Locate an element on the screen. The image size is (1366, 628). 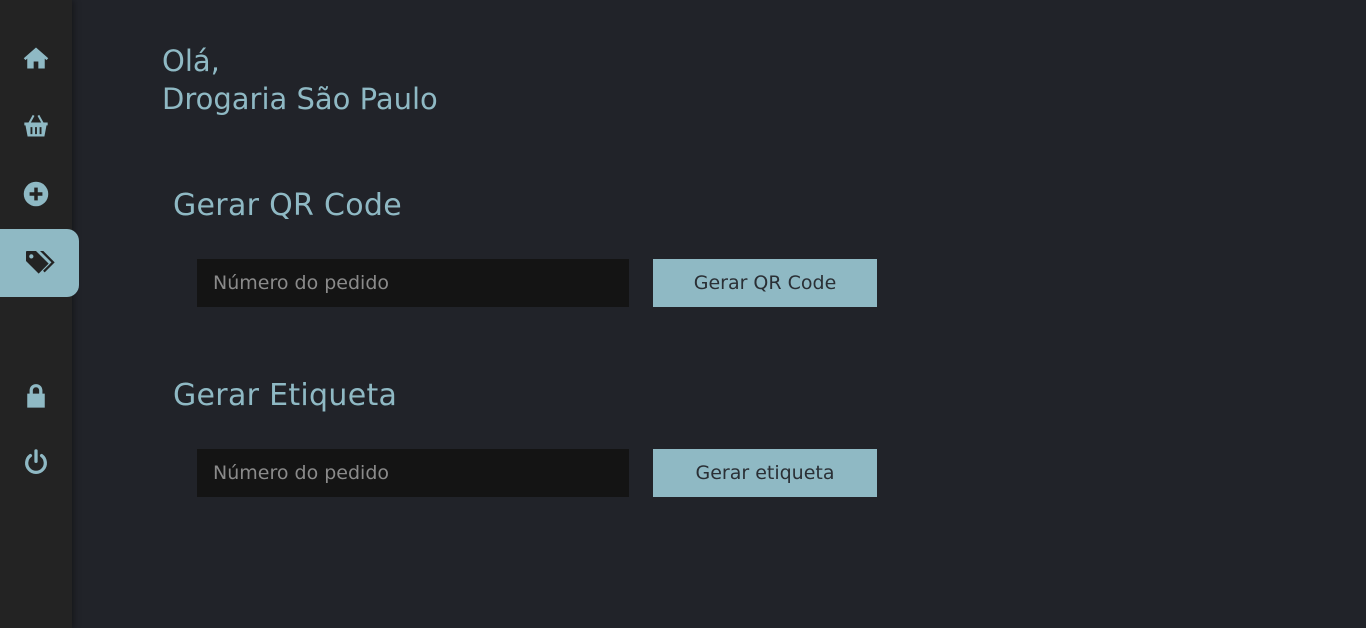
generate-qr-button: Gerar QR Code is located at coordinates (765, 283).